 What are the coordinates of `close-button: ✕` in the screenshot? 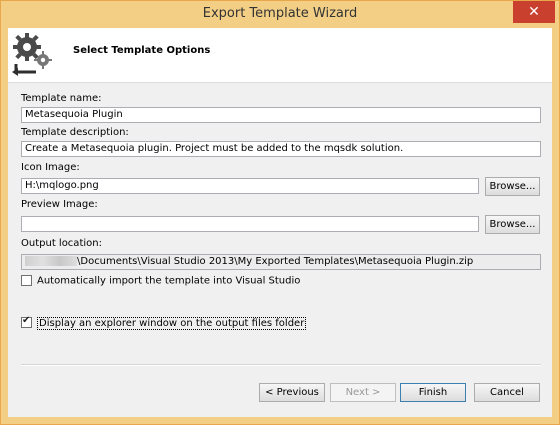 It's located at (534, 12).